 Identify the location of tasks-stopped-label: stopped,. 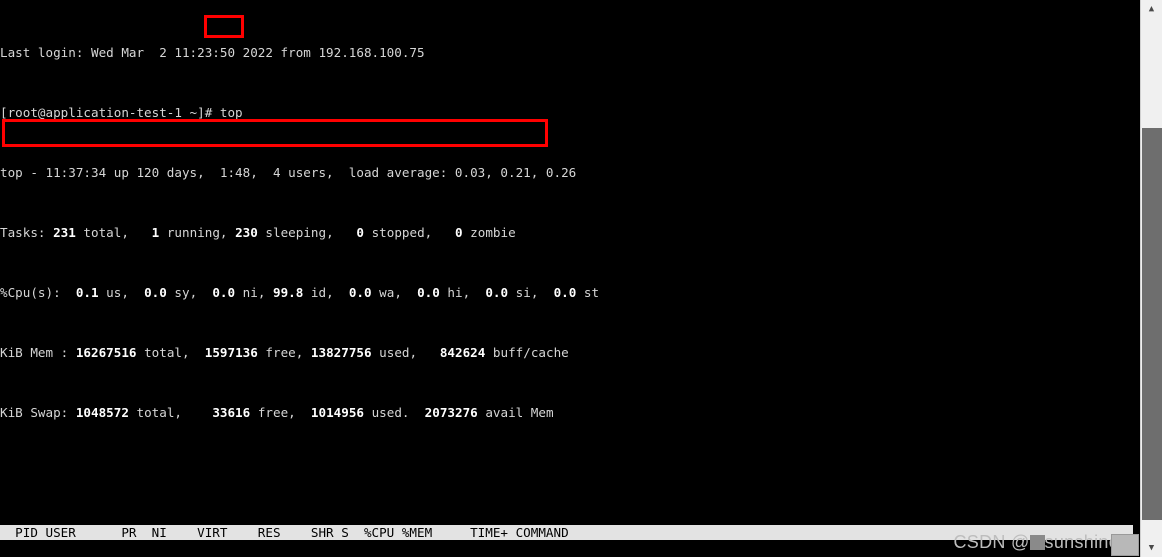
(409, 232).